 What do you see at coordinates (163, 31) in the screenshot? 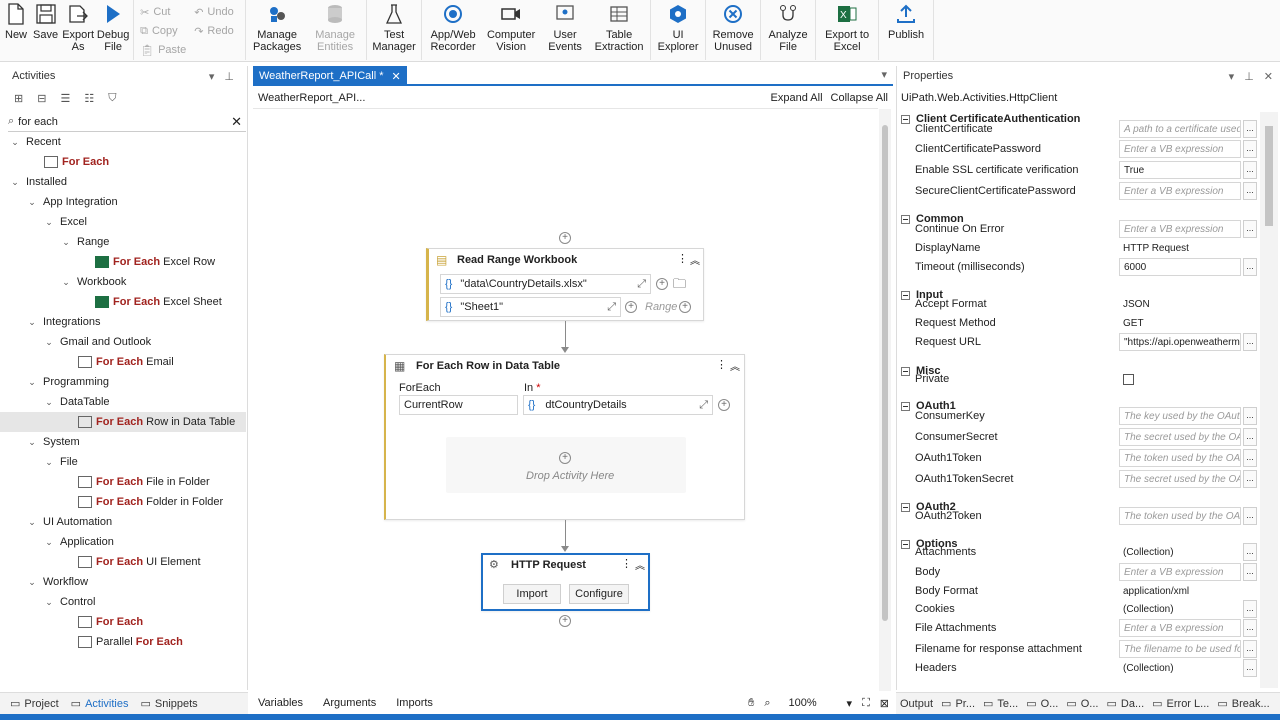
I see `copy-button: ⧉ Copy` at bounding box center [163, 31].